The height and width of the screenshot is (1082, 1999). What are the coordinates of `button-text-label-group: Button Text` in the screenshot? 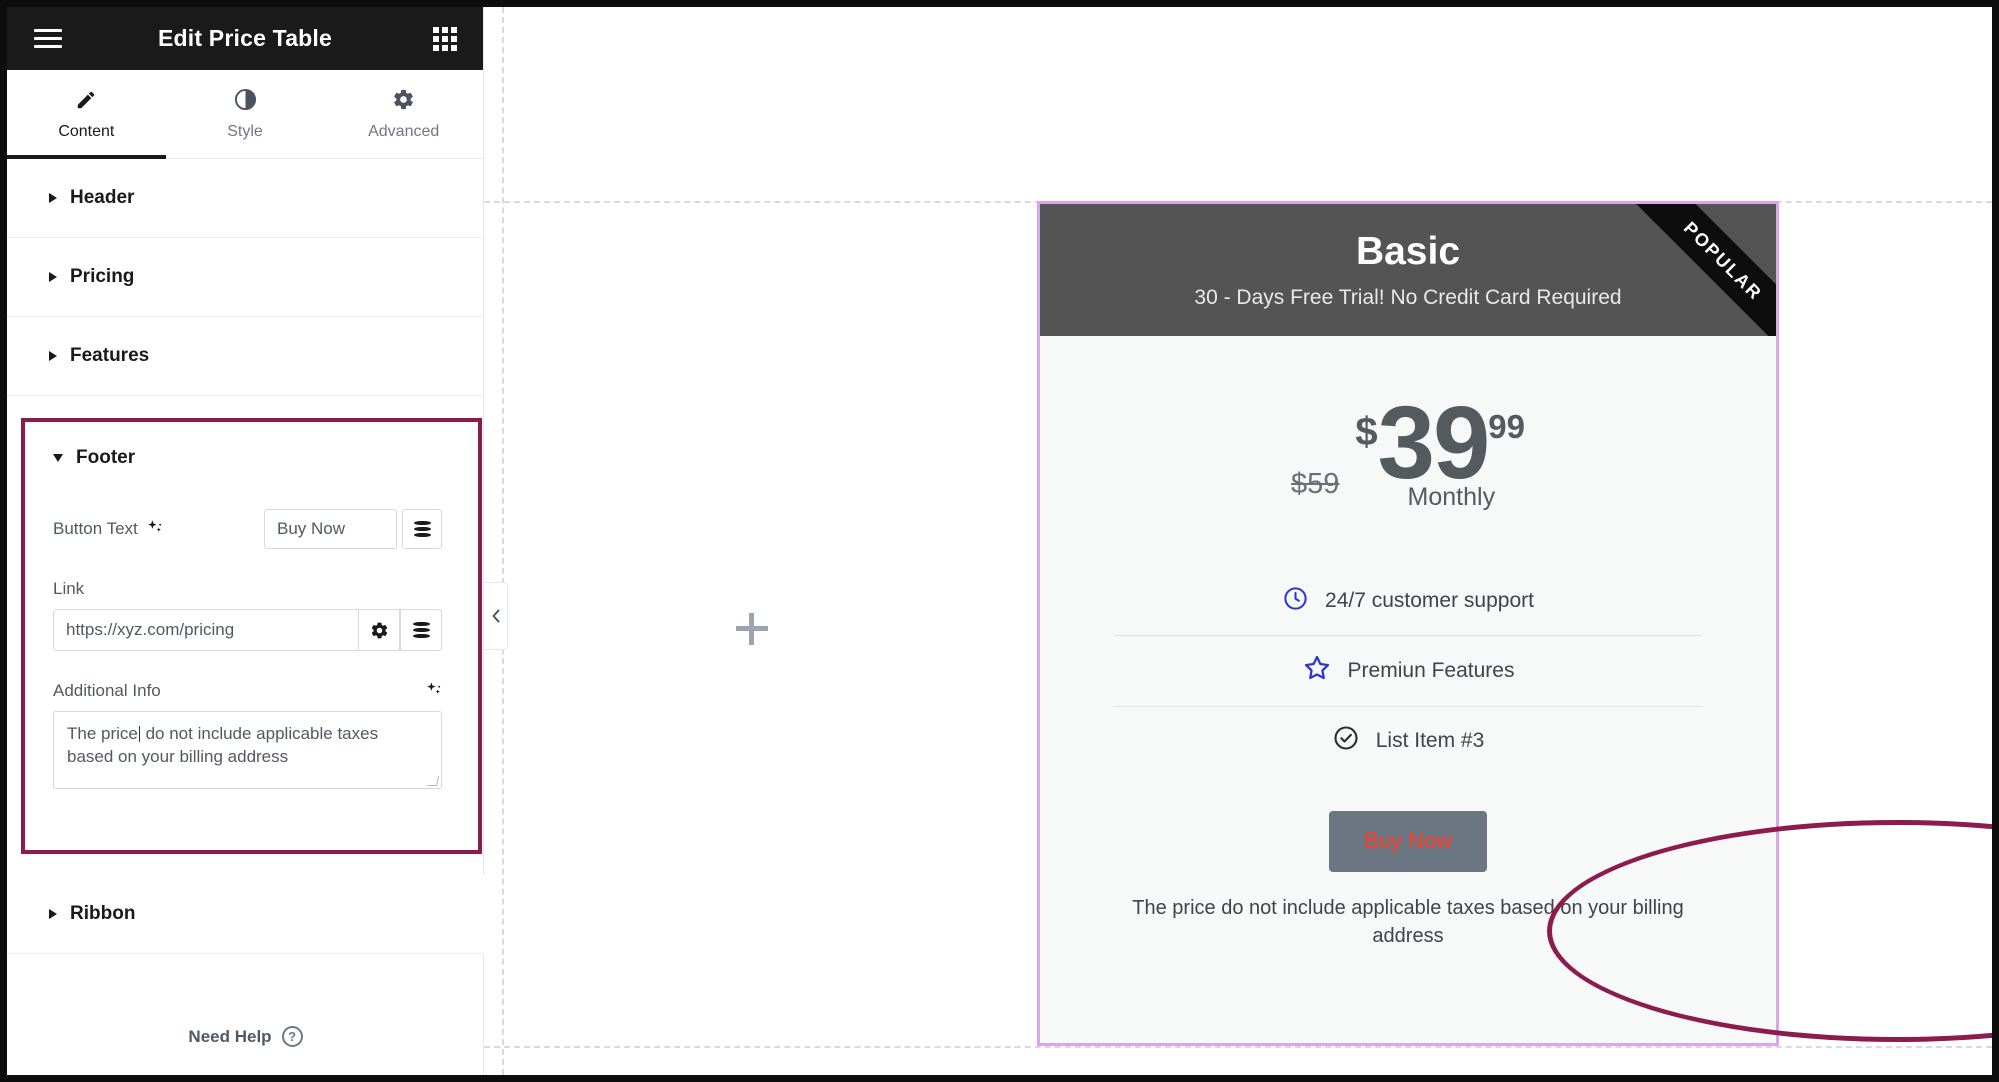 It's located at (108, 529).